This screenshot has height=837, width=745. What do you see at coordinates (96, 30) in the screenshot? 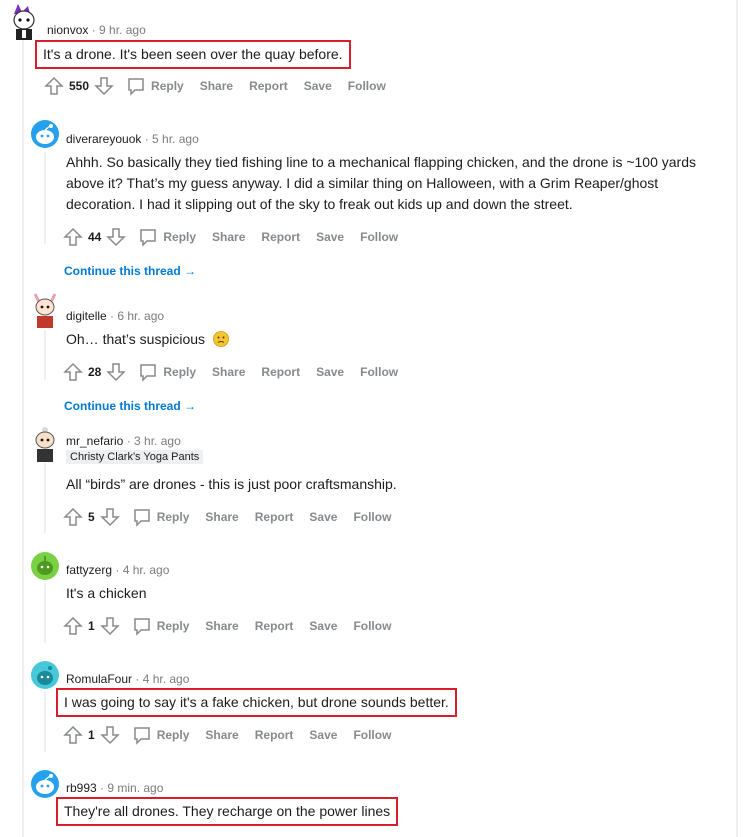
I see `comment-meta: nionvox · 9 hr. ago` at bounding box center [96, 30].